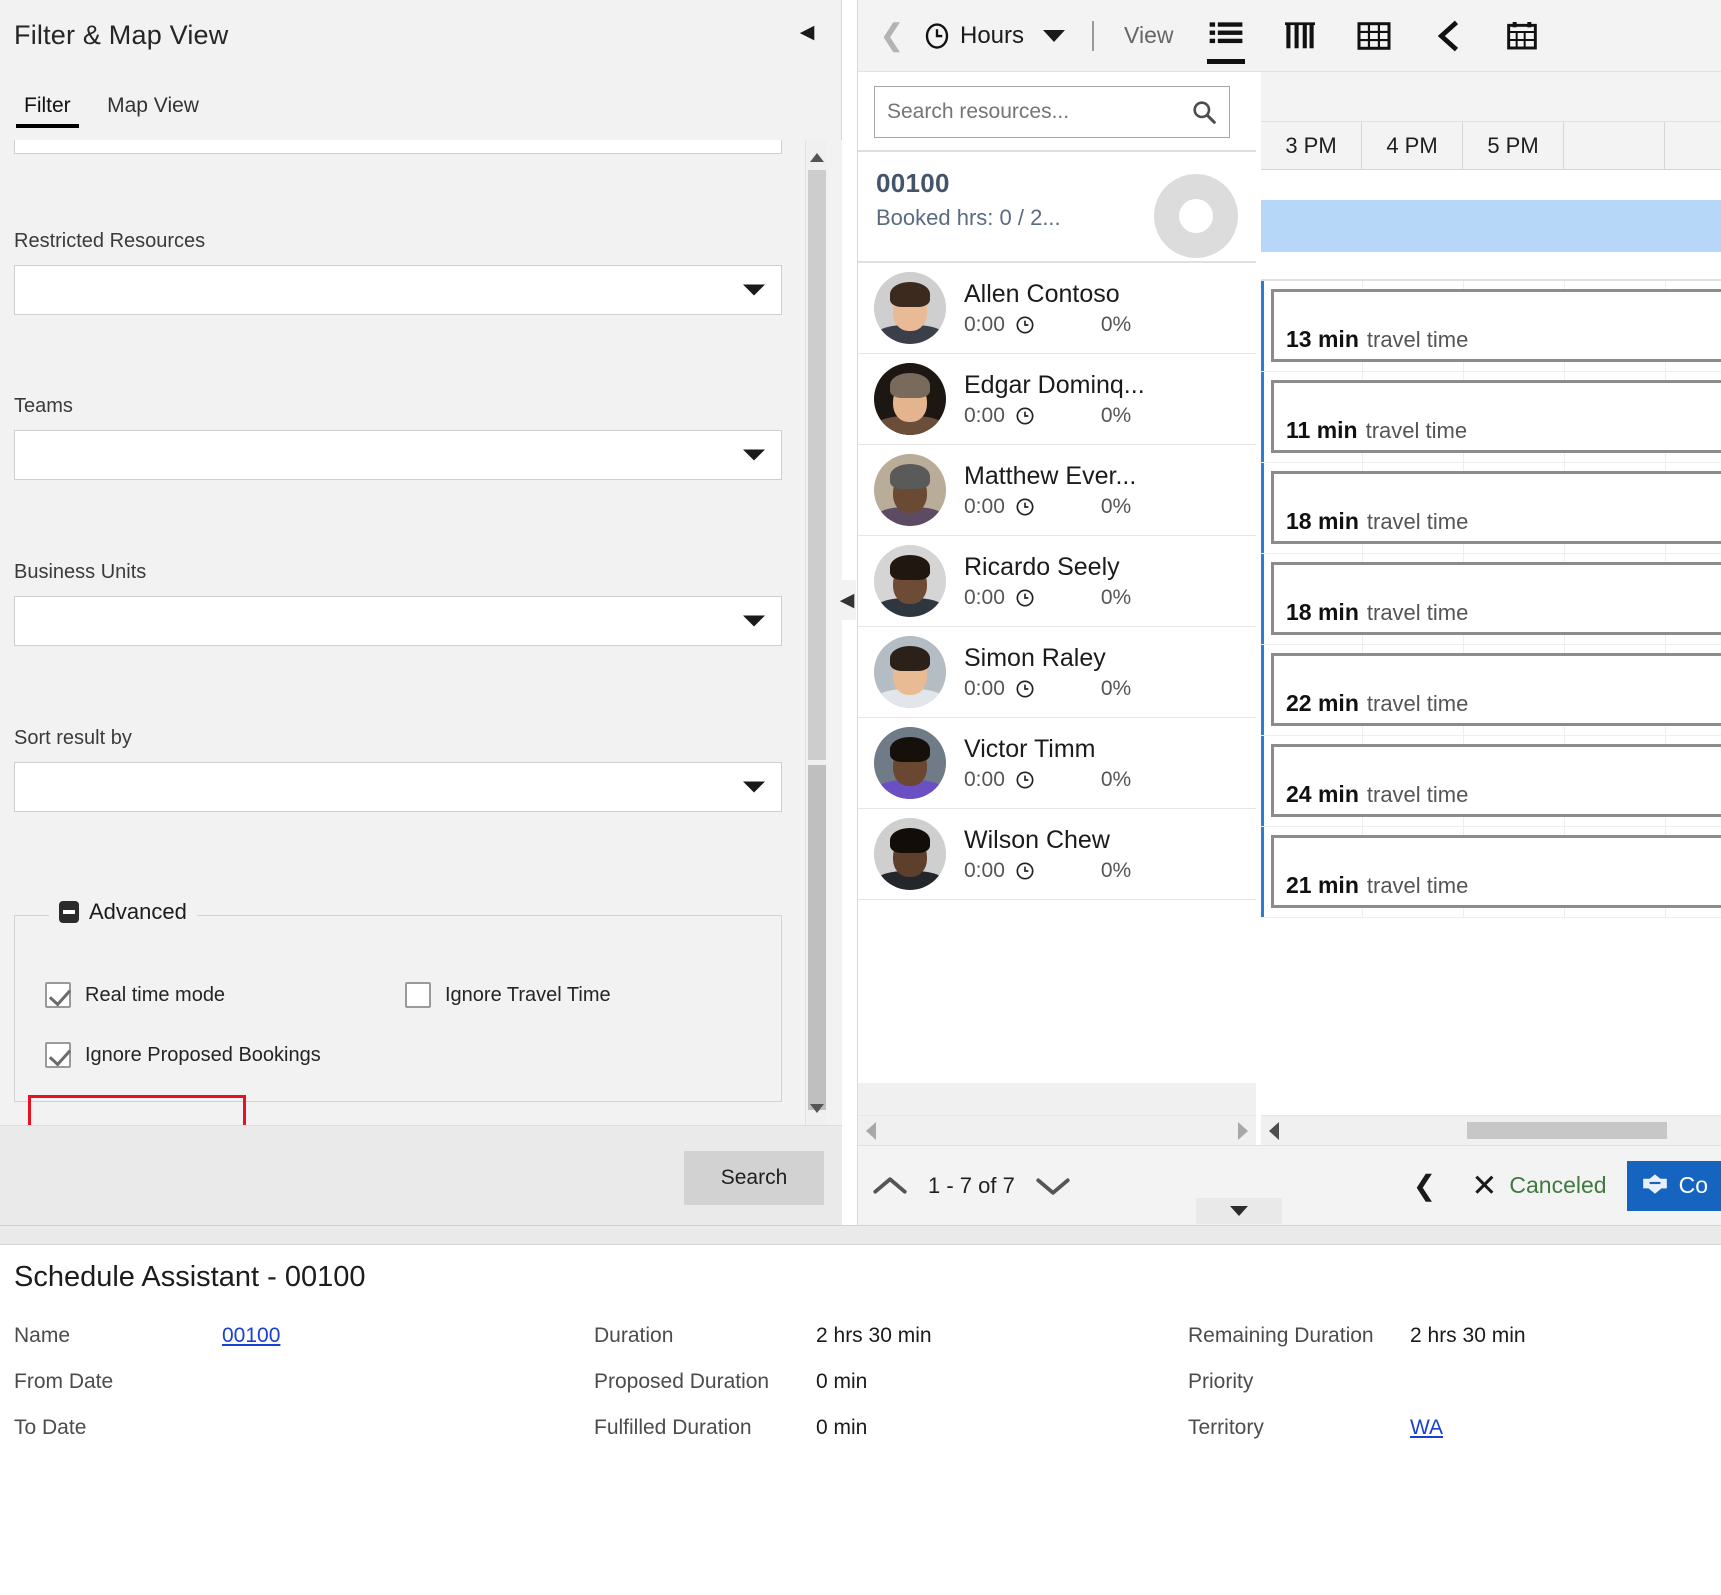 Image resolution: width=1721 pixels, height=1595 pixels. Describe the element at coordinates (1374, 36) in the screenshot. I see `grid-view-icon` at that location.